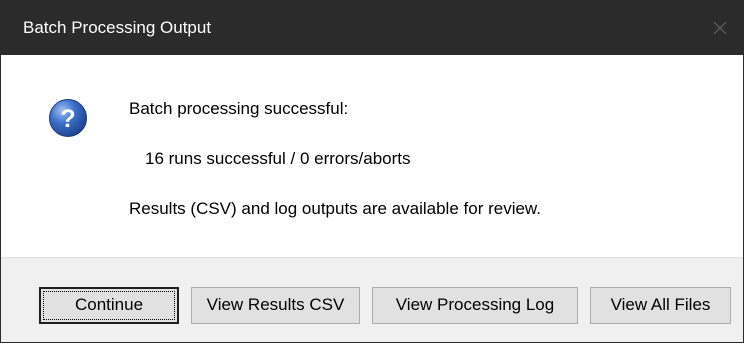 This screenshot has width=744, height=343. I want to click on continue-button: Continue, so click(109, 305).